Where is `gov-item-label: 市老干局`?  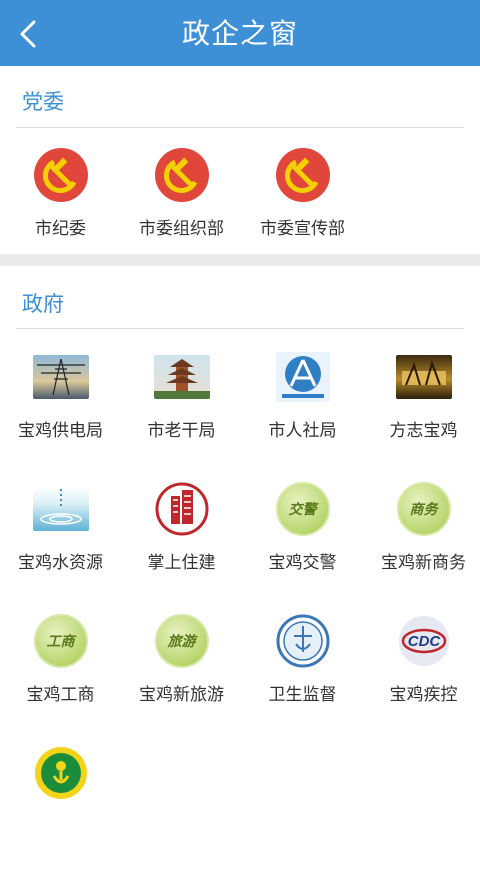
gov-item-label: 市老干局 is located at coordinates (181, 431).